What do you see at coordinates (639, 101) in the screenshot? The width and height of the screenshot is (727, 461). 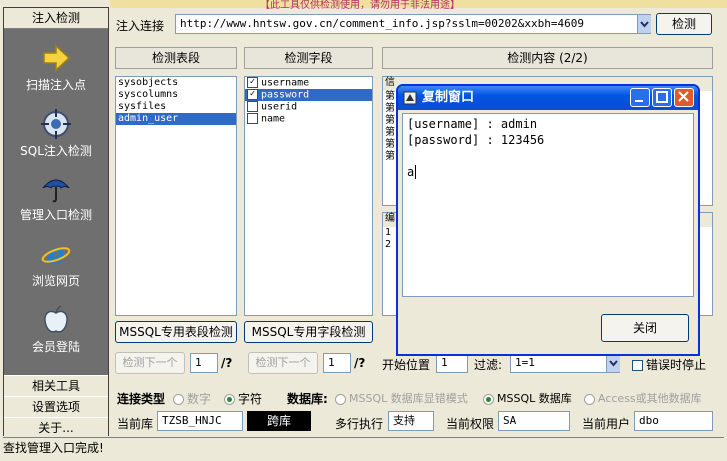 I see `minimize-icon` at bounding box center [639, 101].